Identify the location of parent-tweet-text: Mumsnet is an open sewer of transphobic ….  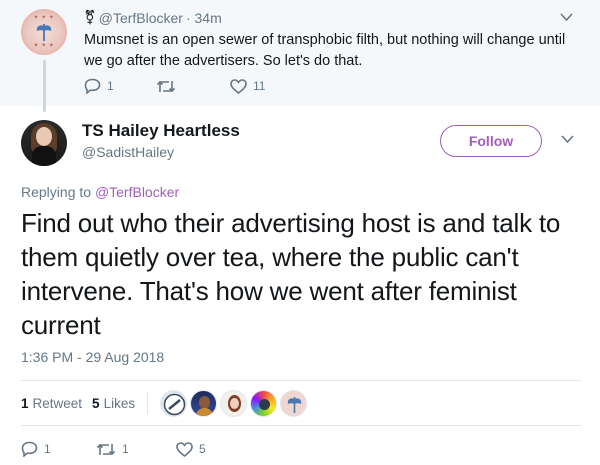
(325, 50).